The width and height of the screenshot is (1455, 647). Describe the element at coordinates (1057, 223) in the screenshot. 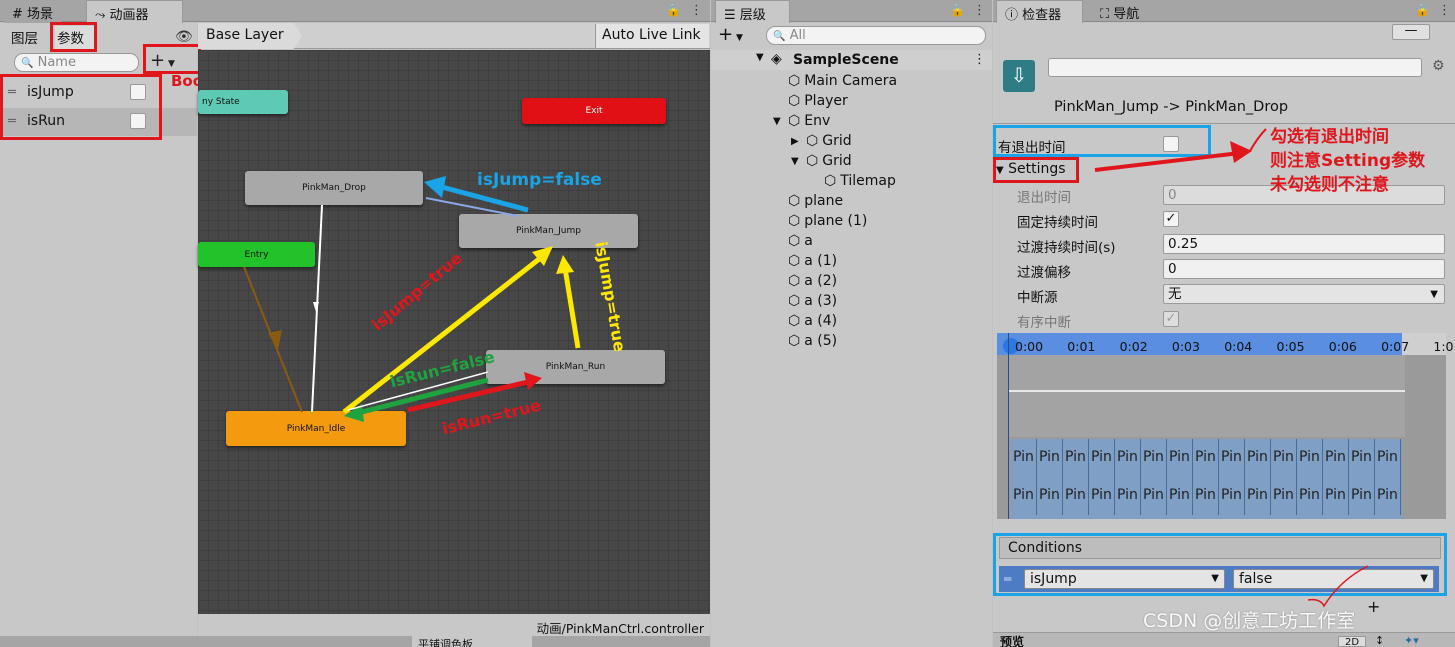

I see `fixed-duration-label: 固定持续时间` at that location.